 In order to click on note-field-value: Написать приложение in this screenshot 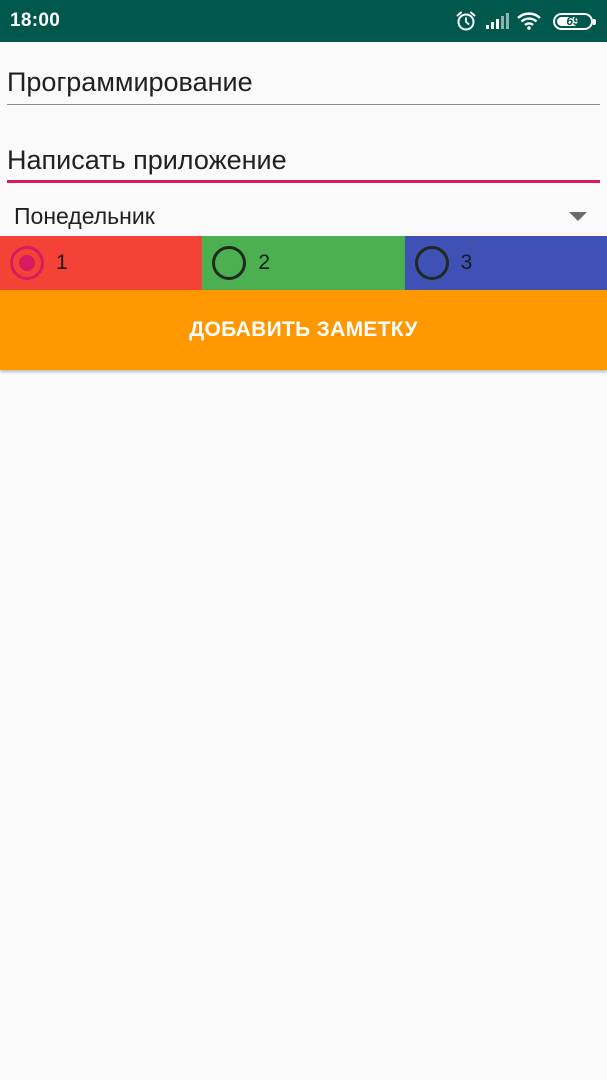, I will do `click(303, 160)`.